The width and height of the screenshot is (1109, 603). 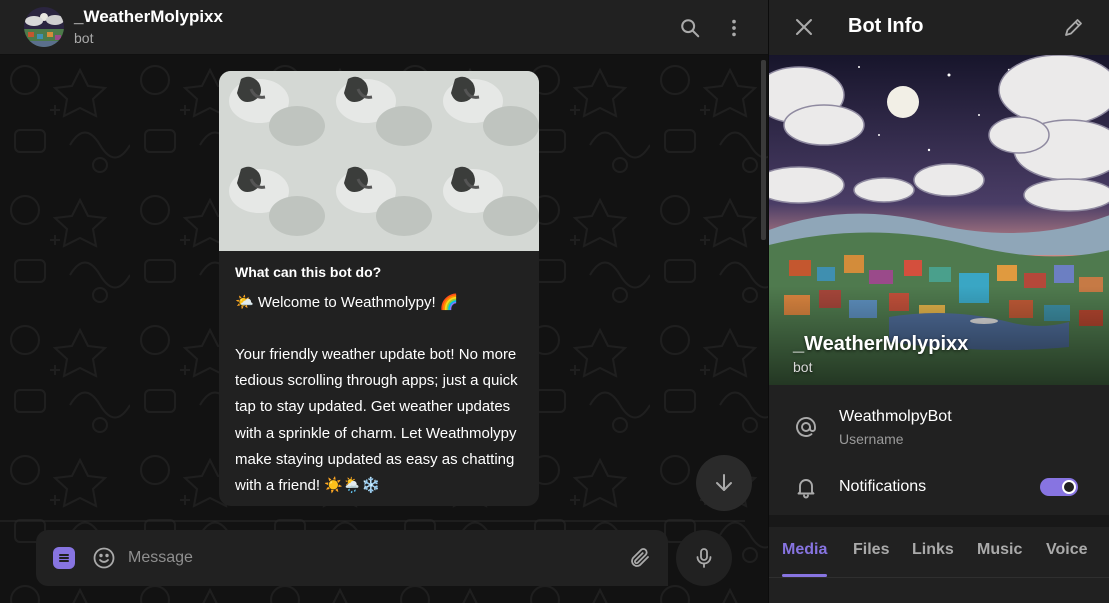 I want to click on scroll-down-button, so click(x=724, y=483).